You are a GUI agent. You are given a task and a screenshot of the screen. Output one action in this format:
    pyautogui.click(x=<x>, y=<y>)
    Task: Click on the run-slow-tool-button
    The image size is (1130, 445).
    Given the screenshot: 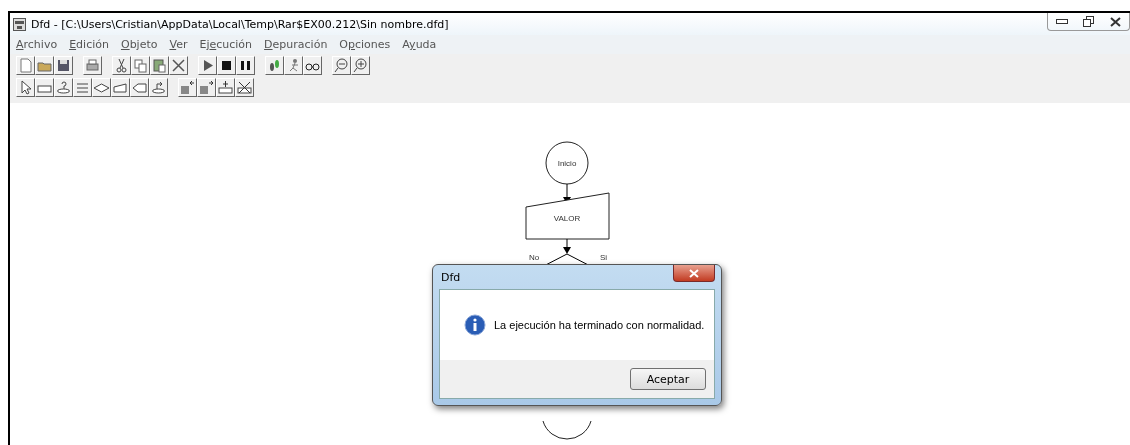 What is the action you would take?
    pyautogui.click(x=293, y=65)
    